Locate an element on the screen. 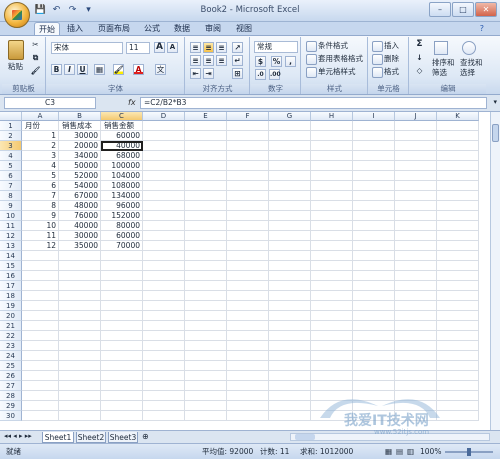  new-sheet-icon: ⊕ is located at coordinates (145, 436).